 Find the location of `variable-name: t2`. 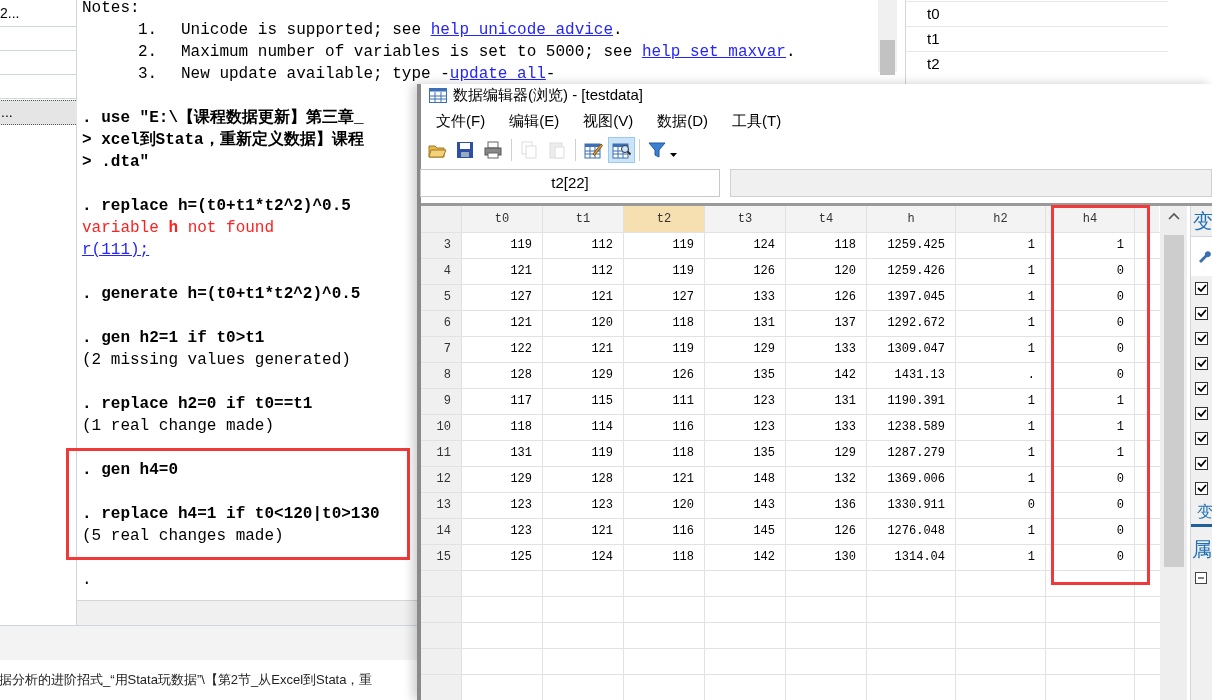

variable-name: t2 is located at coordinates (933, 64).